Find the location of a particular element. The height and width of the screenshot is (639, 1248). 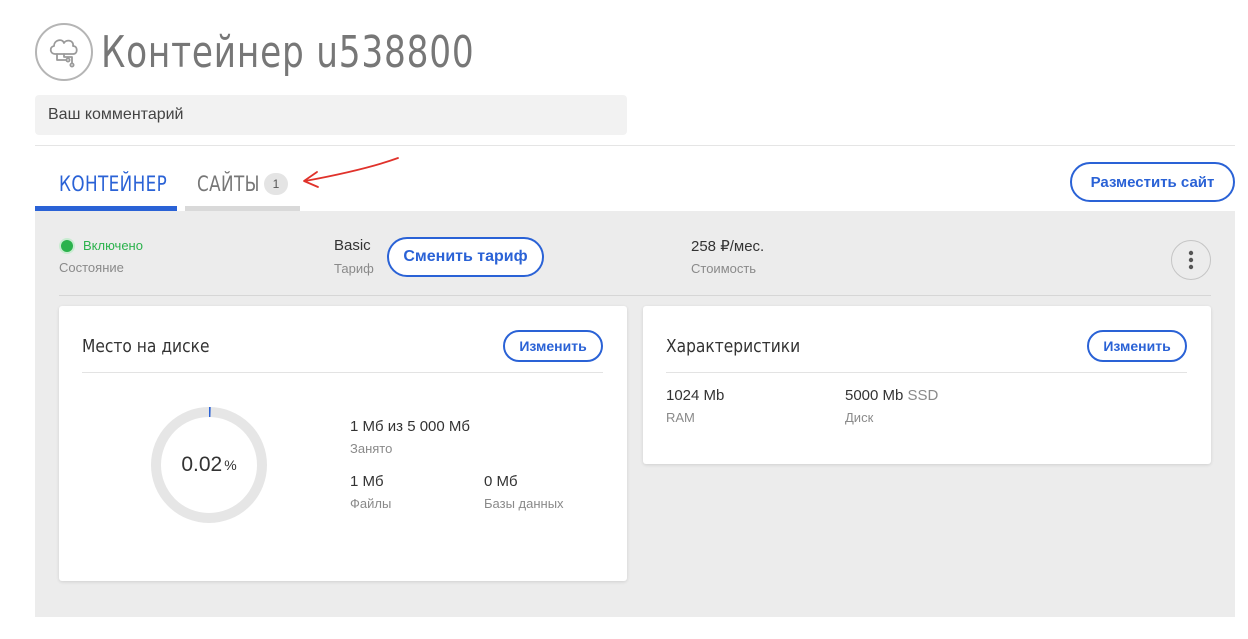

db-label: Базы данных is located at coordinates (524, 503).